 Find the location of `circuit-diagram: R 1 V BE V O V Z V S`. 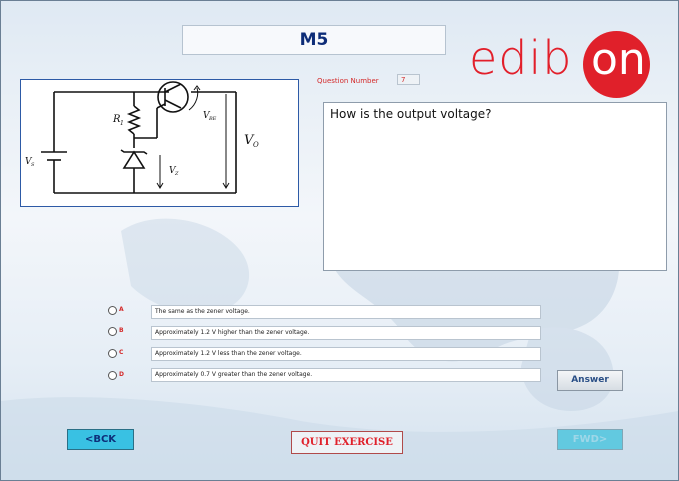

circuit-diagram: R 1 V BE V O V Z V S is located at coordinates (159, 143).